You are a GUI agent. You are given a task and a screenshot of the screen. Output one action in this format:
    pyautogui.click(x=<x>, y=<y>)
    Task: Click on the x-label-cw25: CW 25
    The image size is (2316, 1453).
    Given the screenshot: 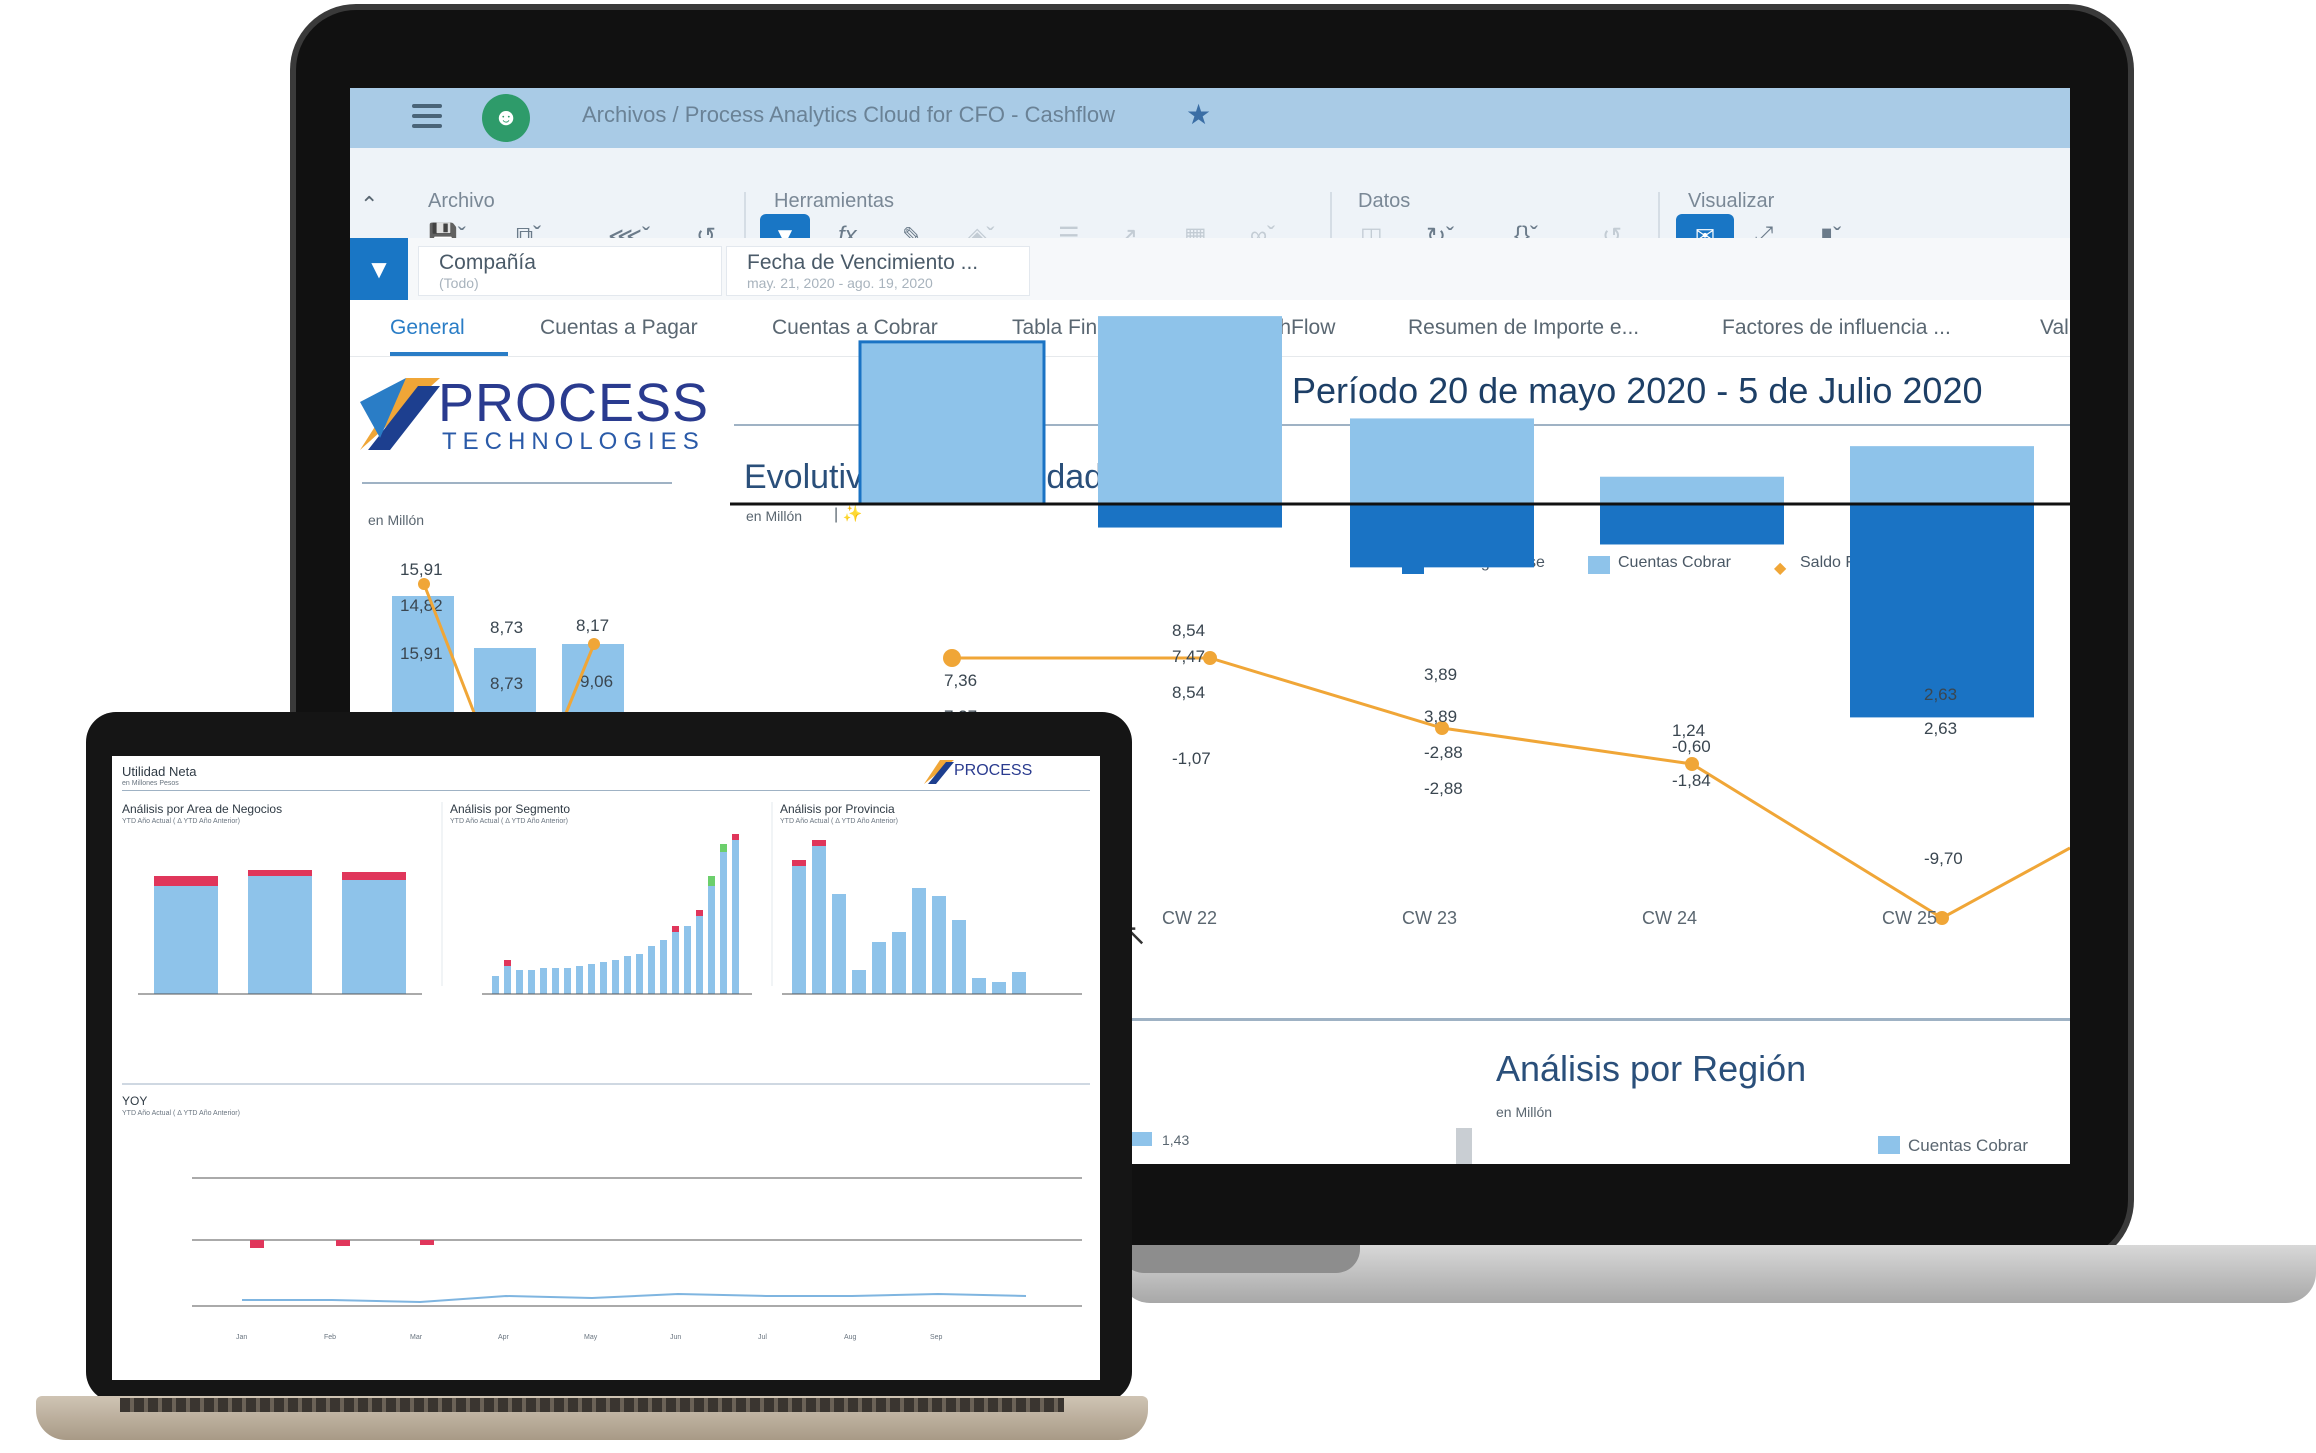 What is the action you would take?
    pyautogui.click(x=1910, y=918)
    